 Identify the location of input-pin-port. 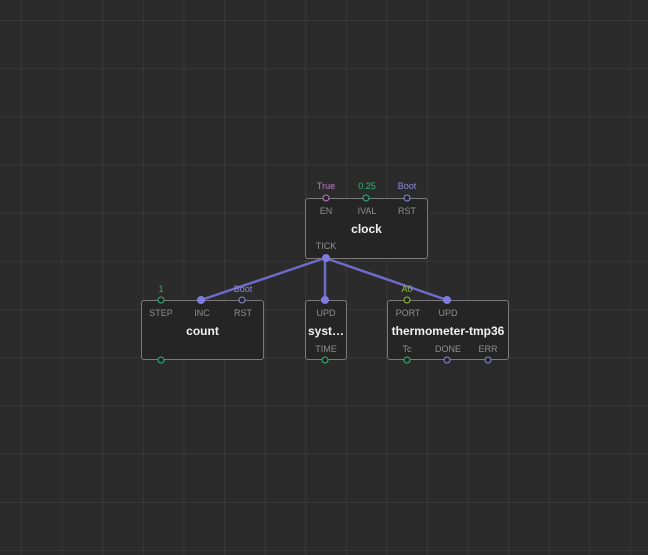
(407, 300).